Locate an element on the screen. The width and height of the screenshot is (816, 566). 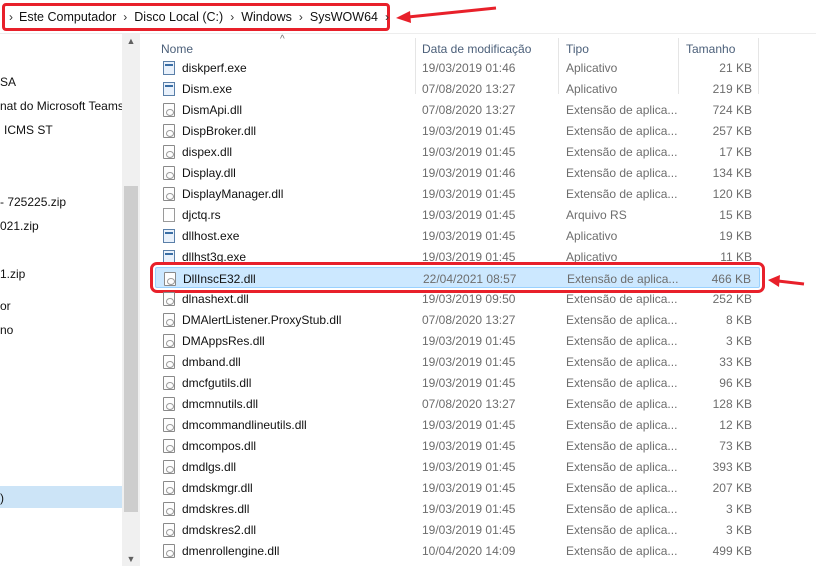
nav-scrollbar: ▲ ▼ is located at coordinates (131, 300).